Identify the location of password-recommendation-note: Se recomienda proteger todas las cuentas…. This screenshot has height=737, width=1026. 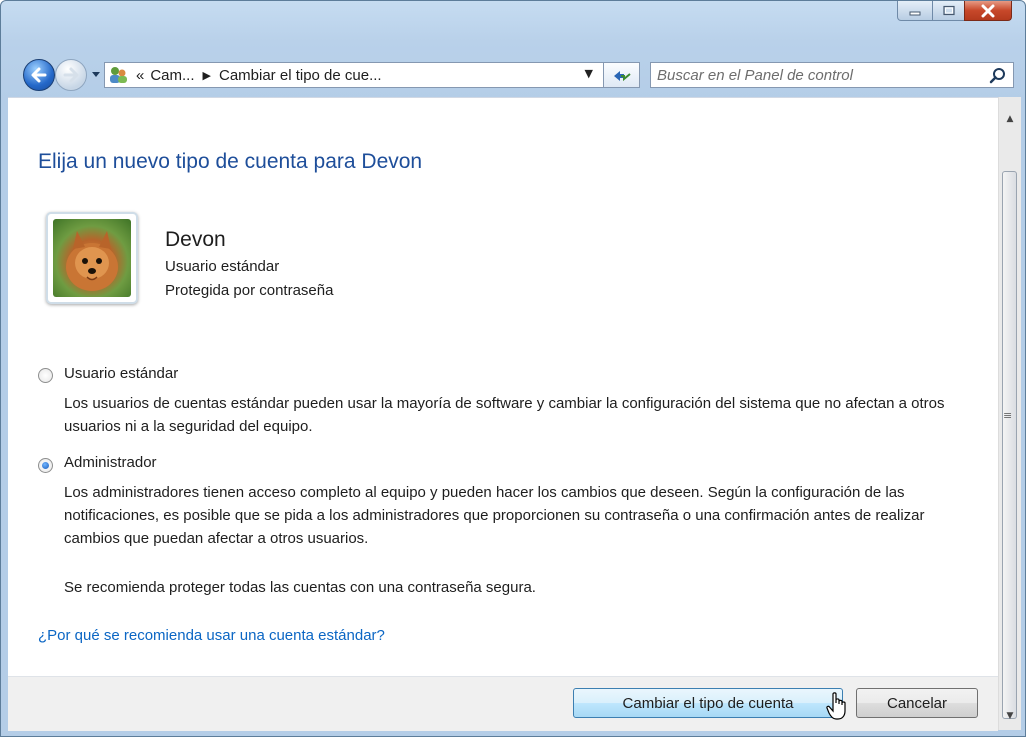
(300, 587).